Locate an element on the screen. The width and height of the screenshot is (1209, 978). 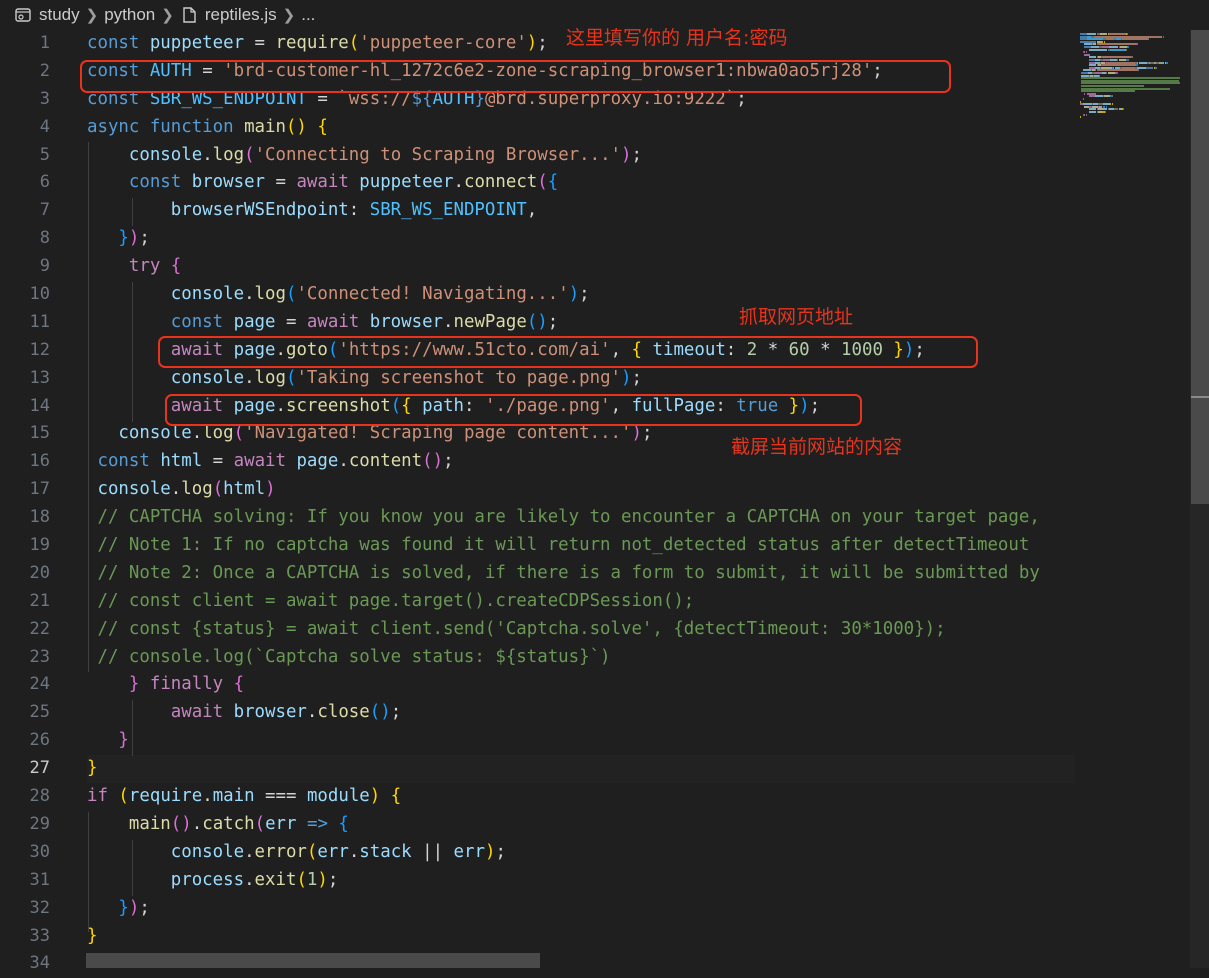
line-number: 33 is located at coordinates (30, 937).